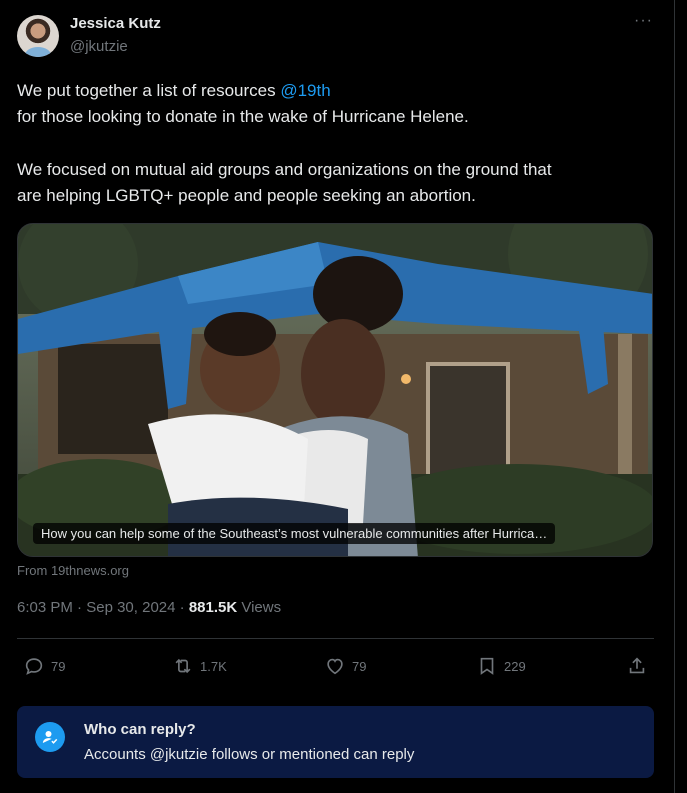  I want to click on post-time: 6:03 PM, so click(45, 607).